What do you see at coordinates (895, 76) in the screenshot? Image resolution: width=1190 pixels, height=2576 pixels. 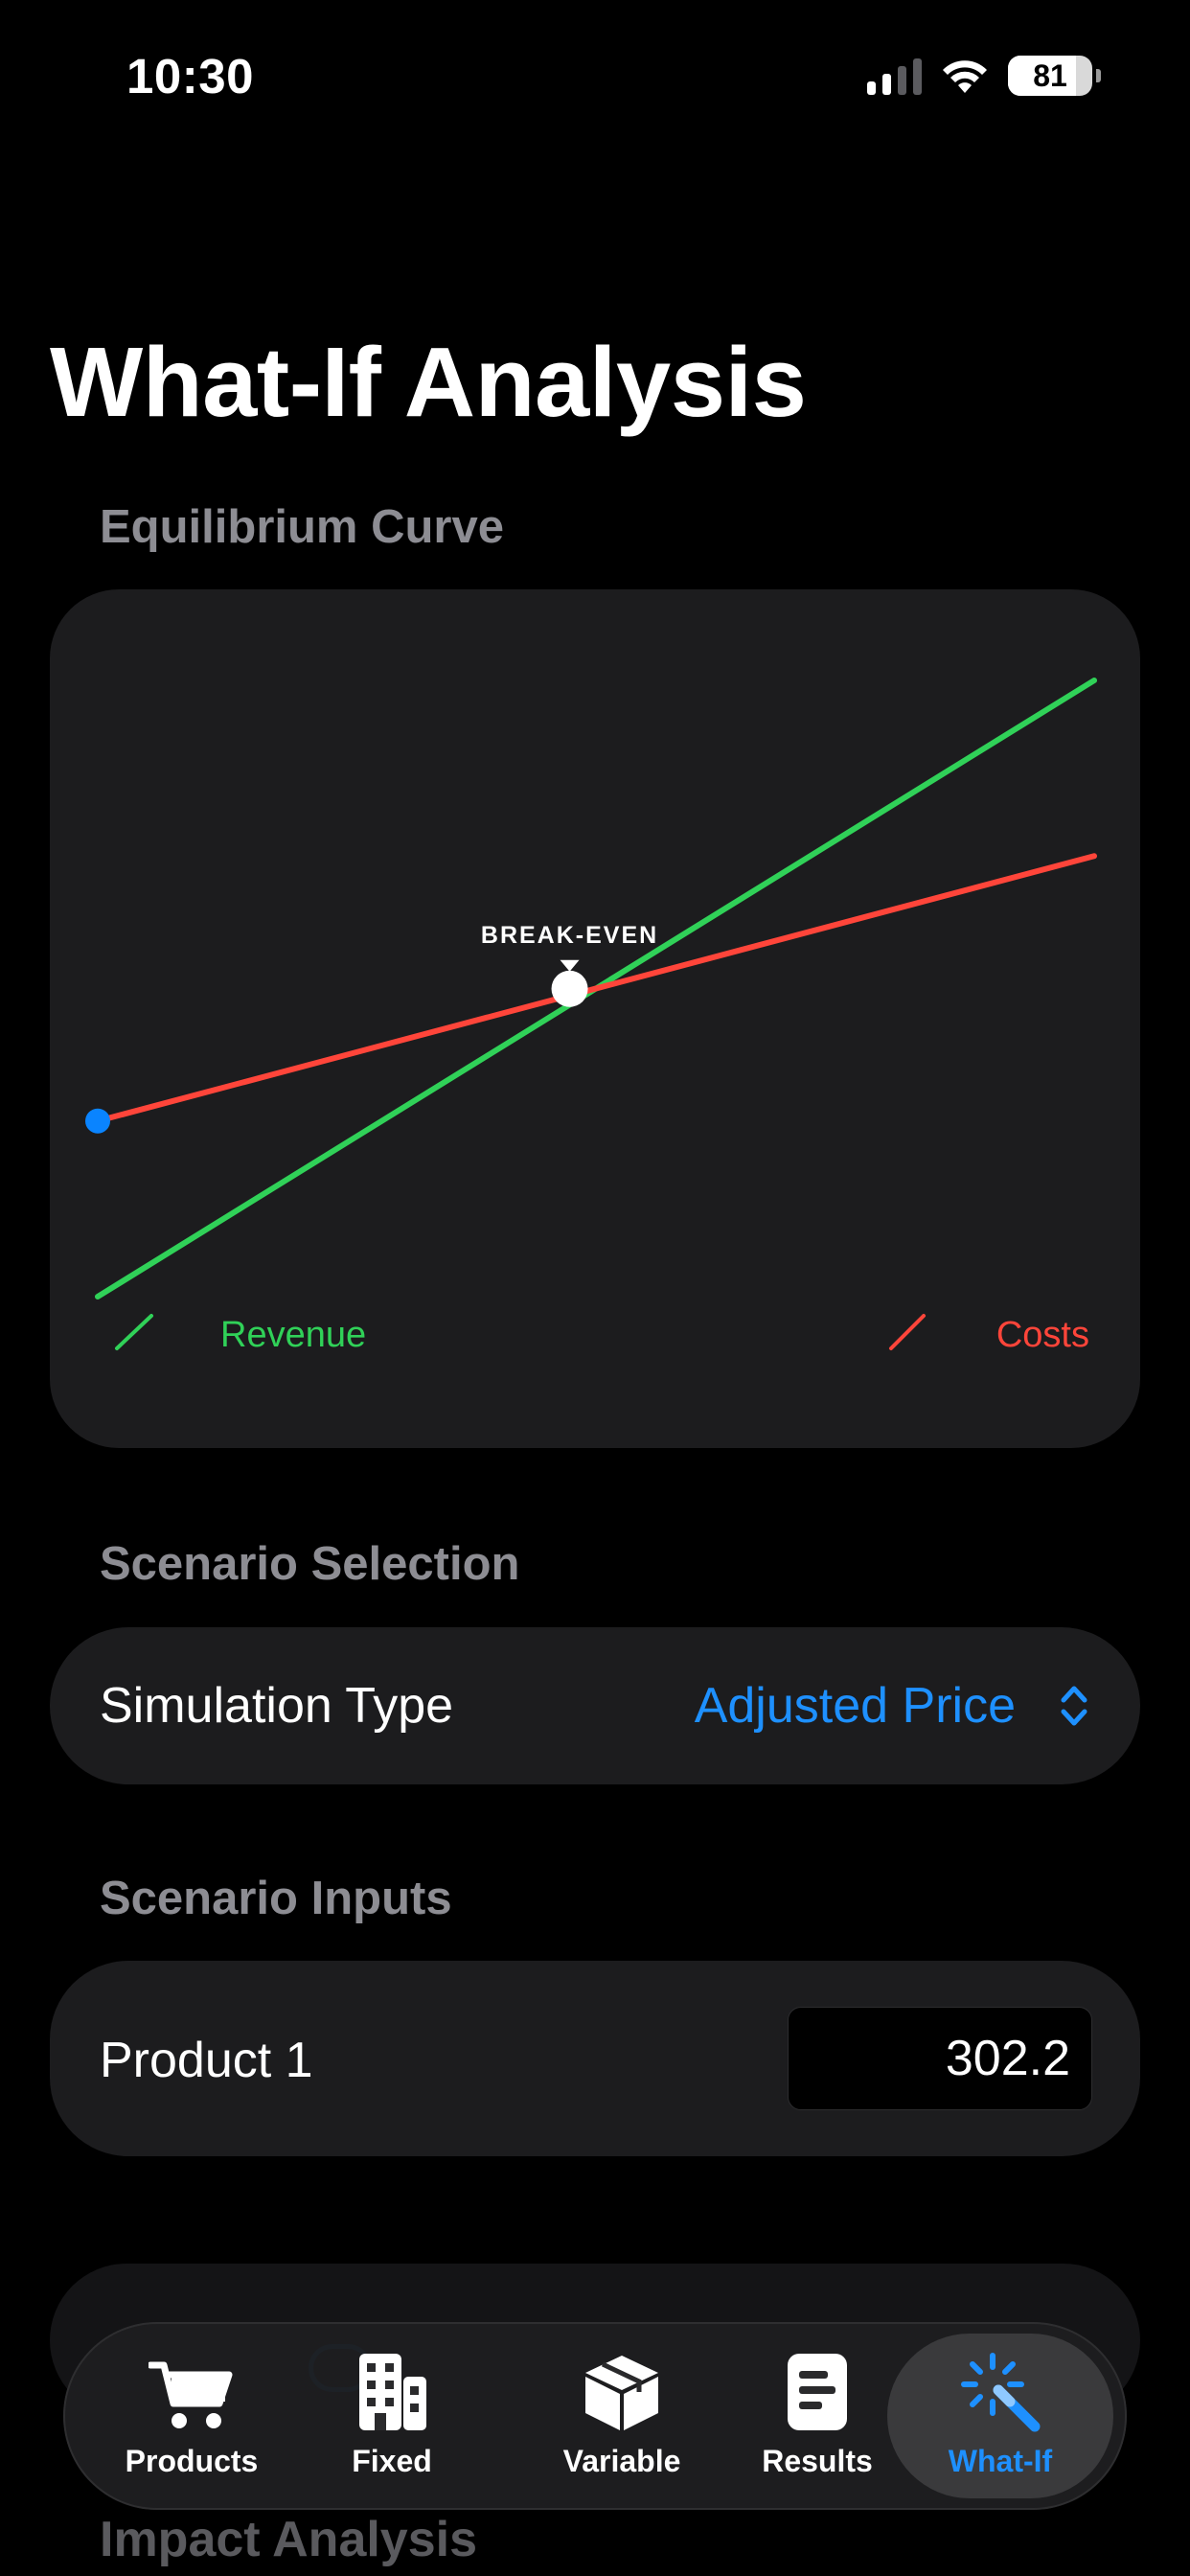 I see `cellular-signal-icon` at bounding box center [895, 76].